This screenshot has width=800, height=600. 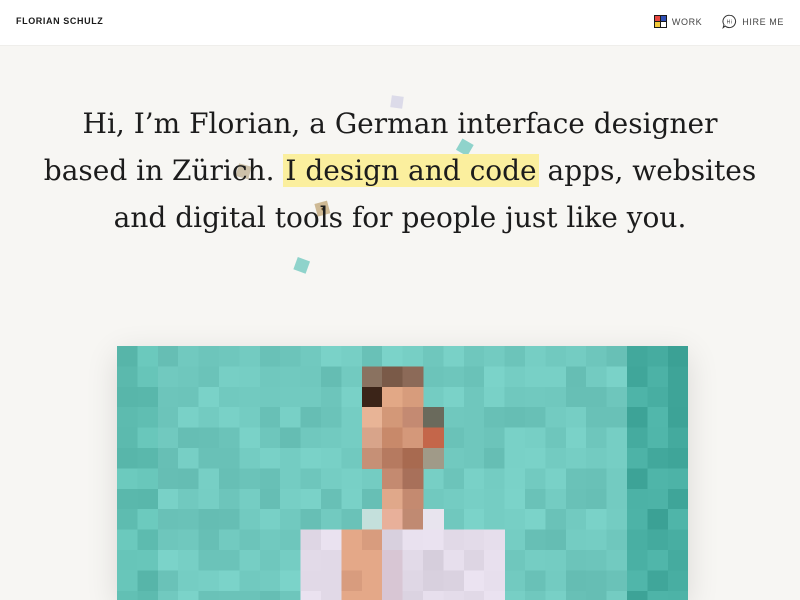 What do you see at coordinates (718, 21) in the screenshot?
I see `main-nav: WORK Hi HIRE ME` at bounding box center [718, 21].